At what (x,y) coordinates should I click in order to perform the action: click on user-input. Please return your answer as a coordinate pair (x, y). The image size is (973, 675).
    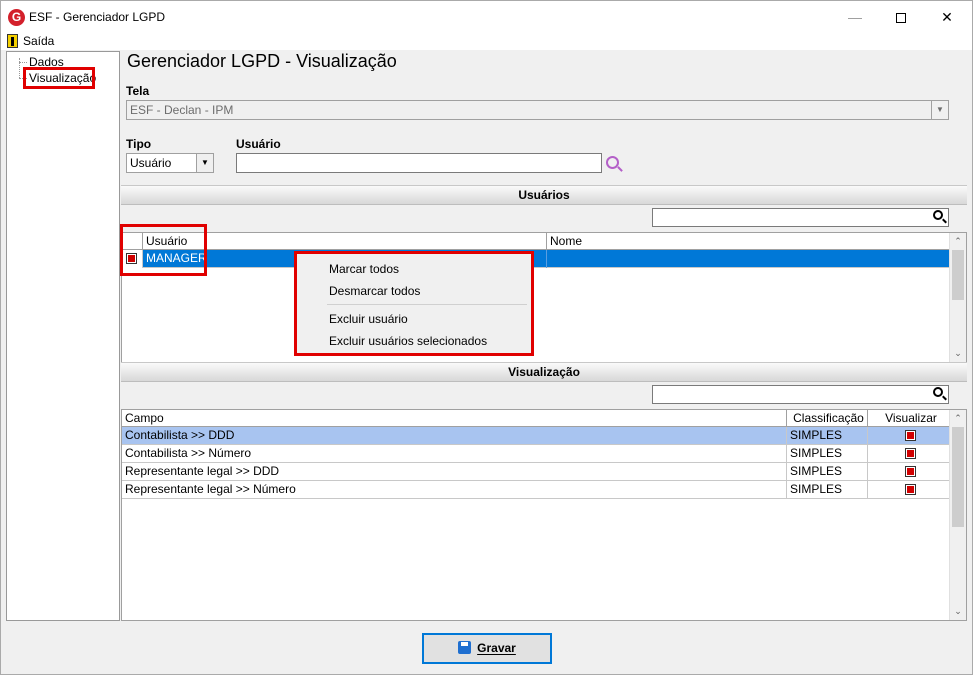
    Looking at the image, I should click on (419, 163).